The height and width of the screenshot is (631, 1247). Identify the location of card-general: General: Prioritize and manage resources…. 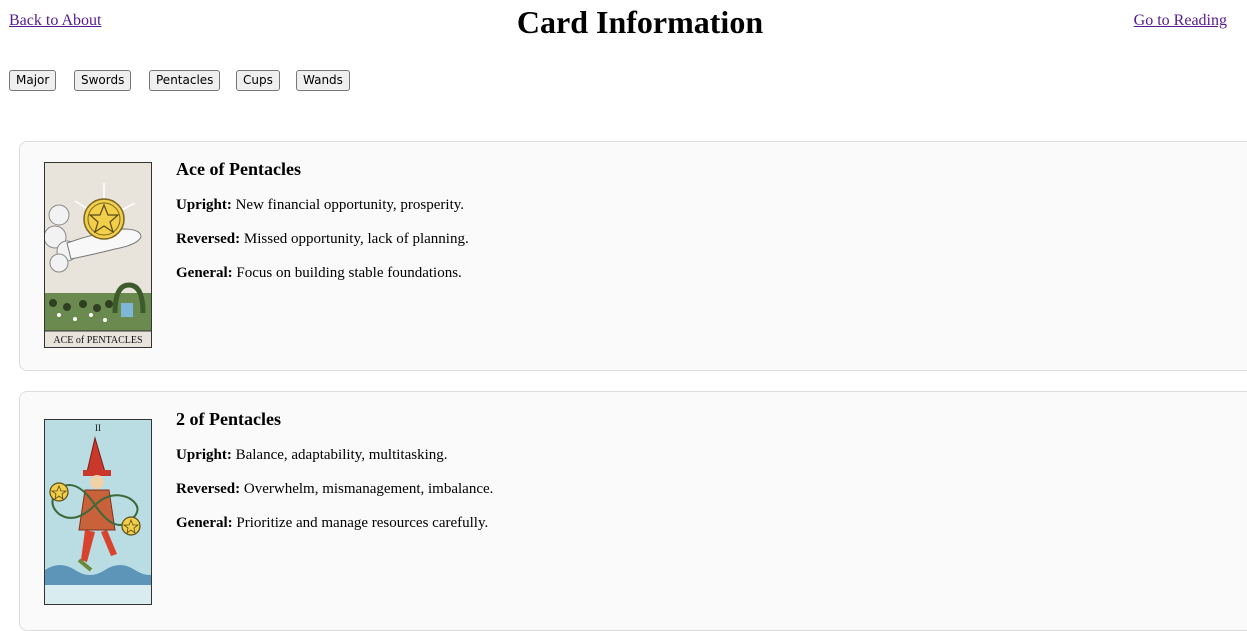
(332, 523).